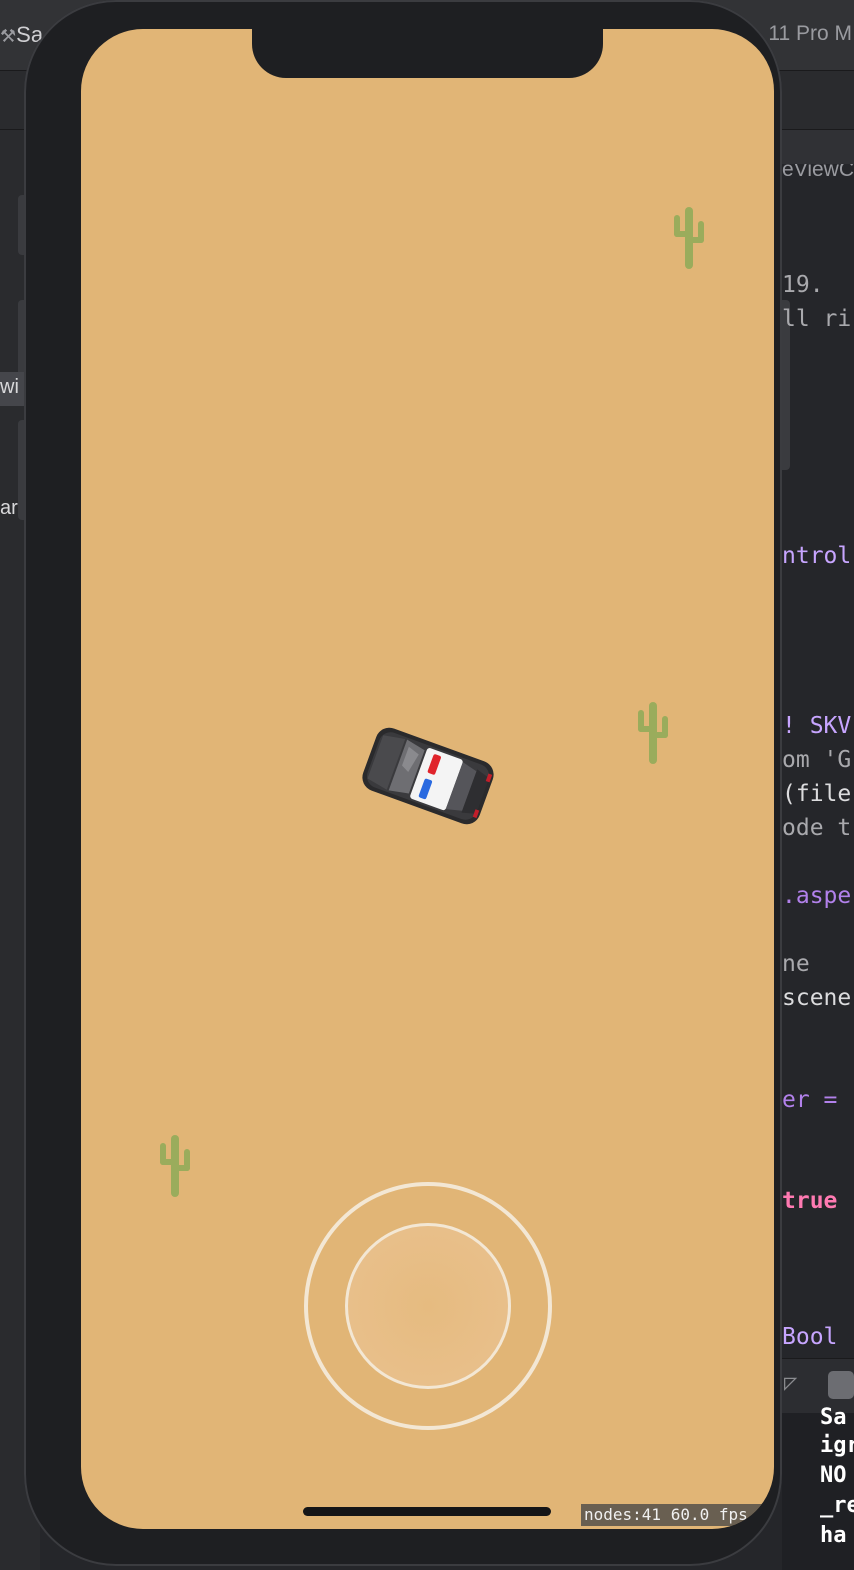 The image size is (854, 1570). Describe the element at coordinates (833, 1417) in the screenshot. I see `console-line: Sa` at that location.